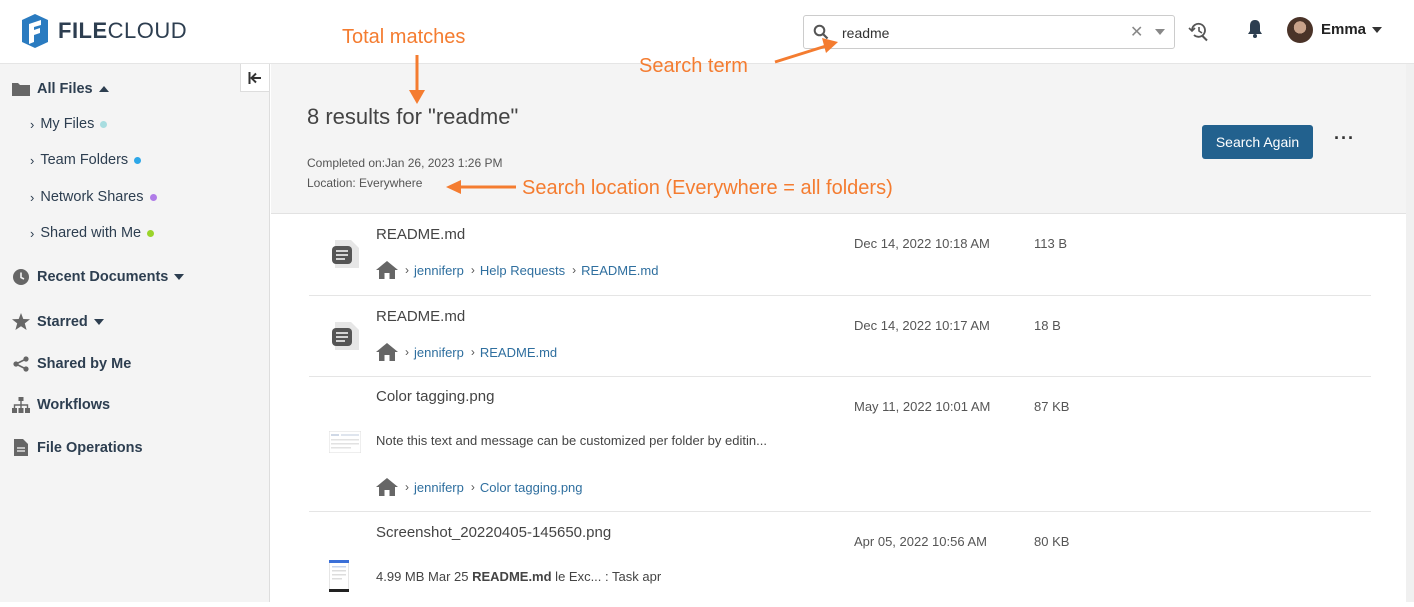  Describe the element at coordinates (800, 54) in the screenshot. I see `arrow-search-term` at that location.